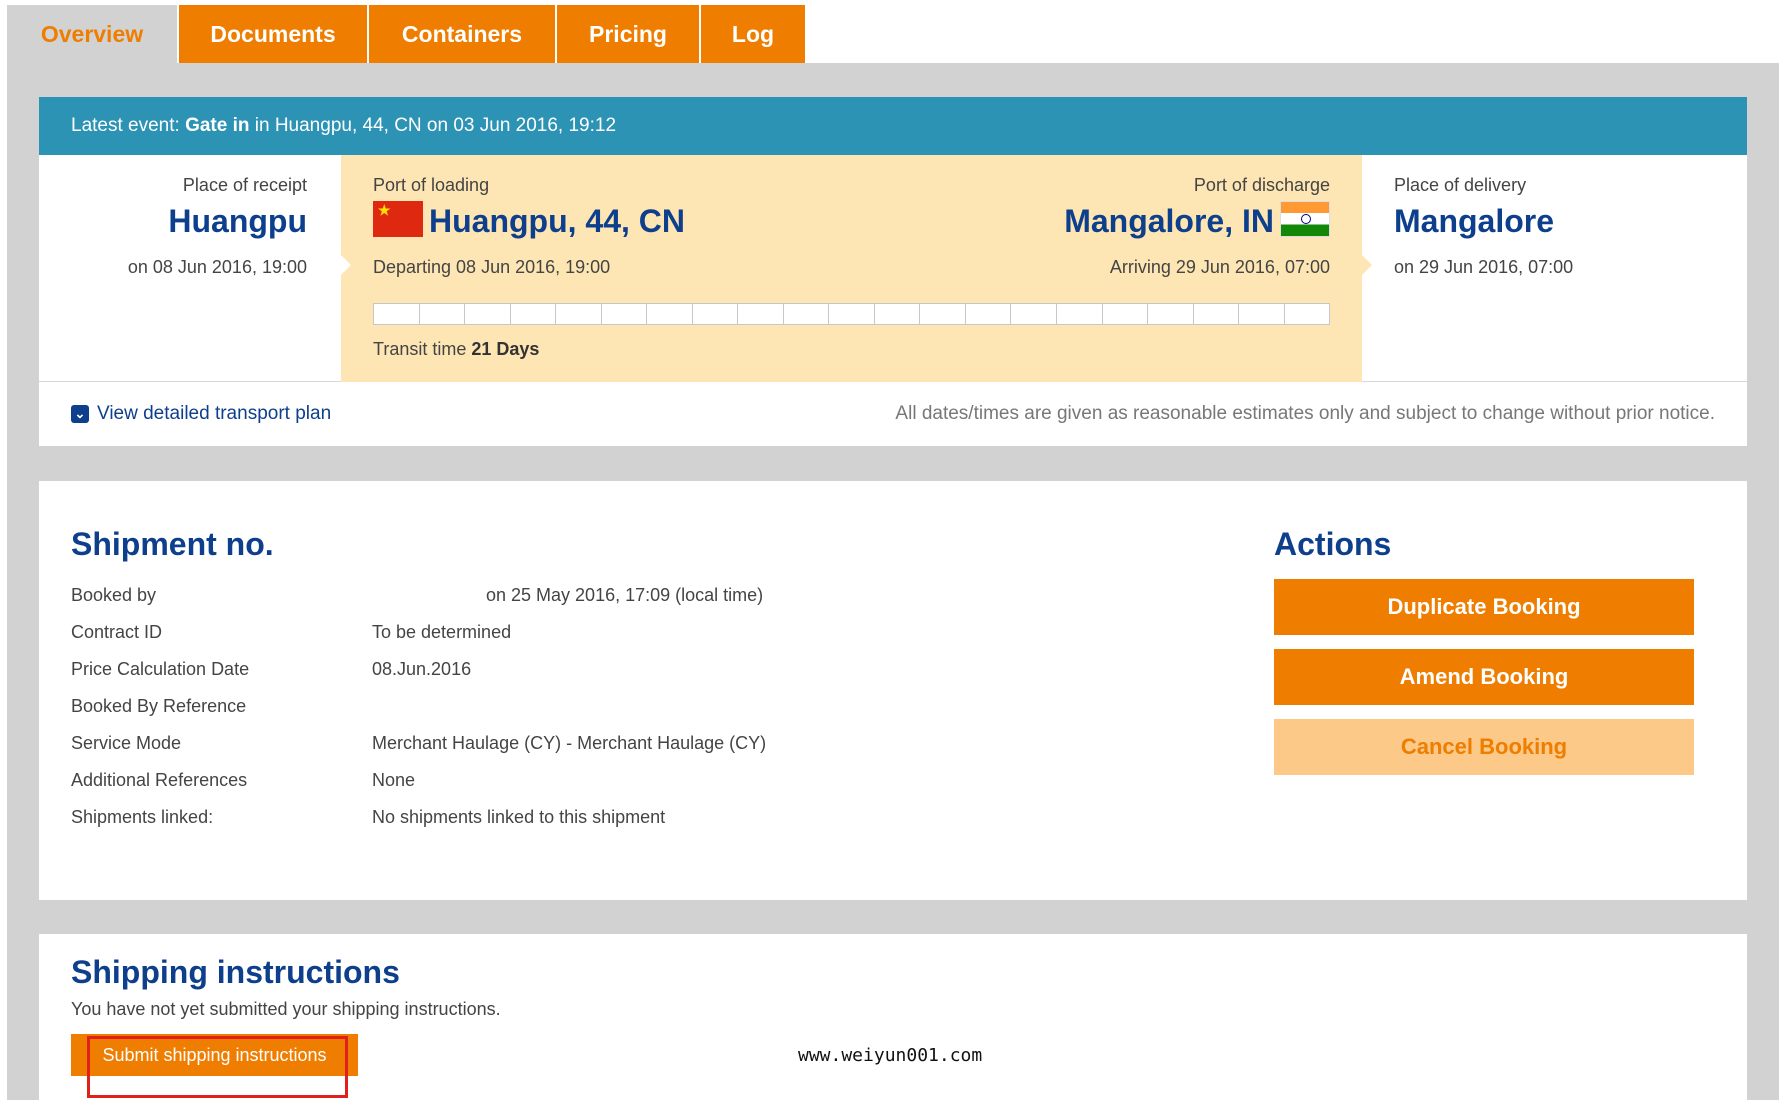  I want to click on latest-event-detail: in Huangpu, 44, CN on 03 Jun 2016, 19:12, so click(433, 125).